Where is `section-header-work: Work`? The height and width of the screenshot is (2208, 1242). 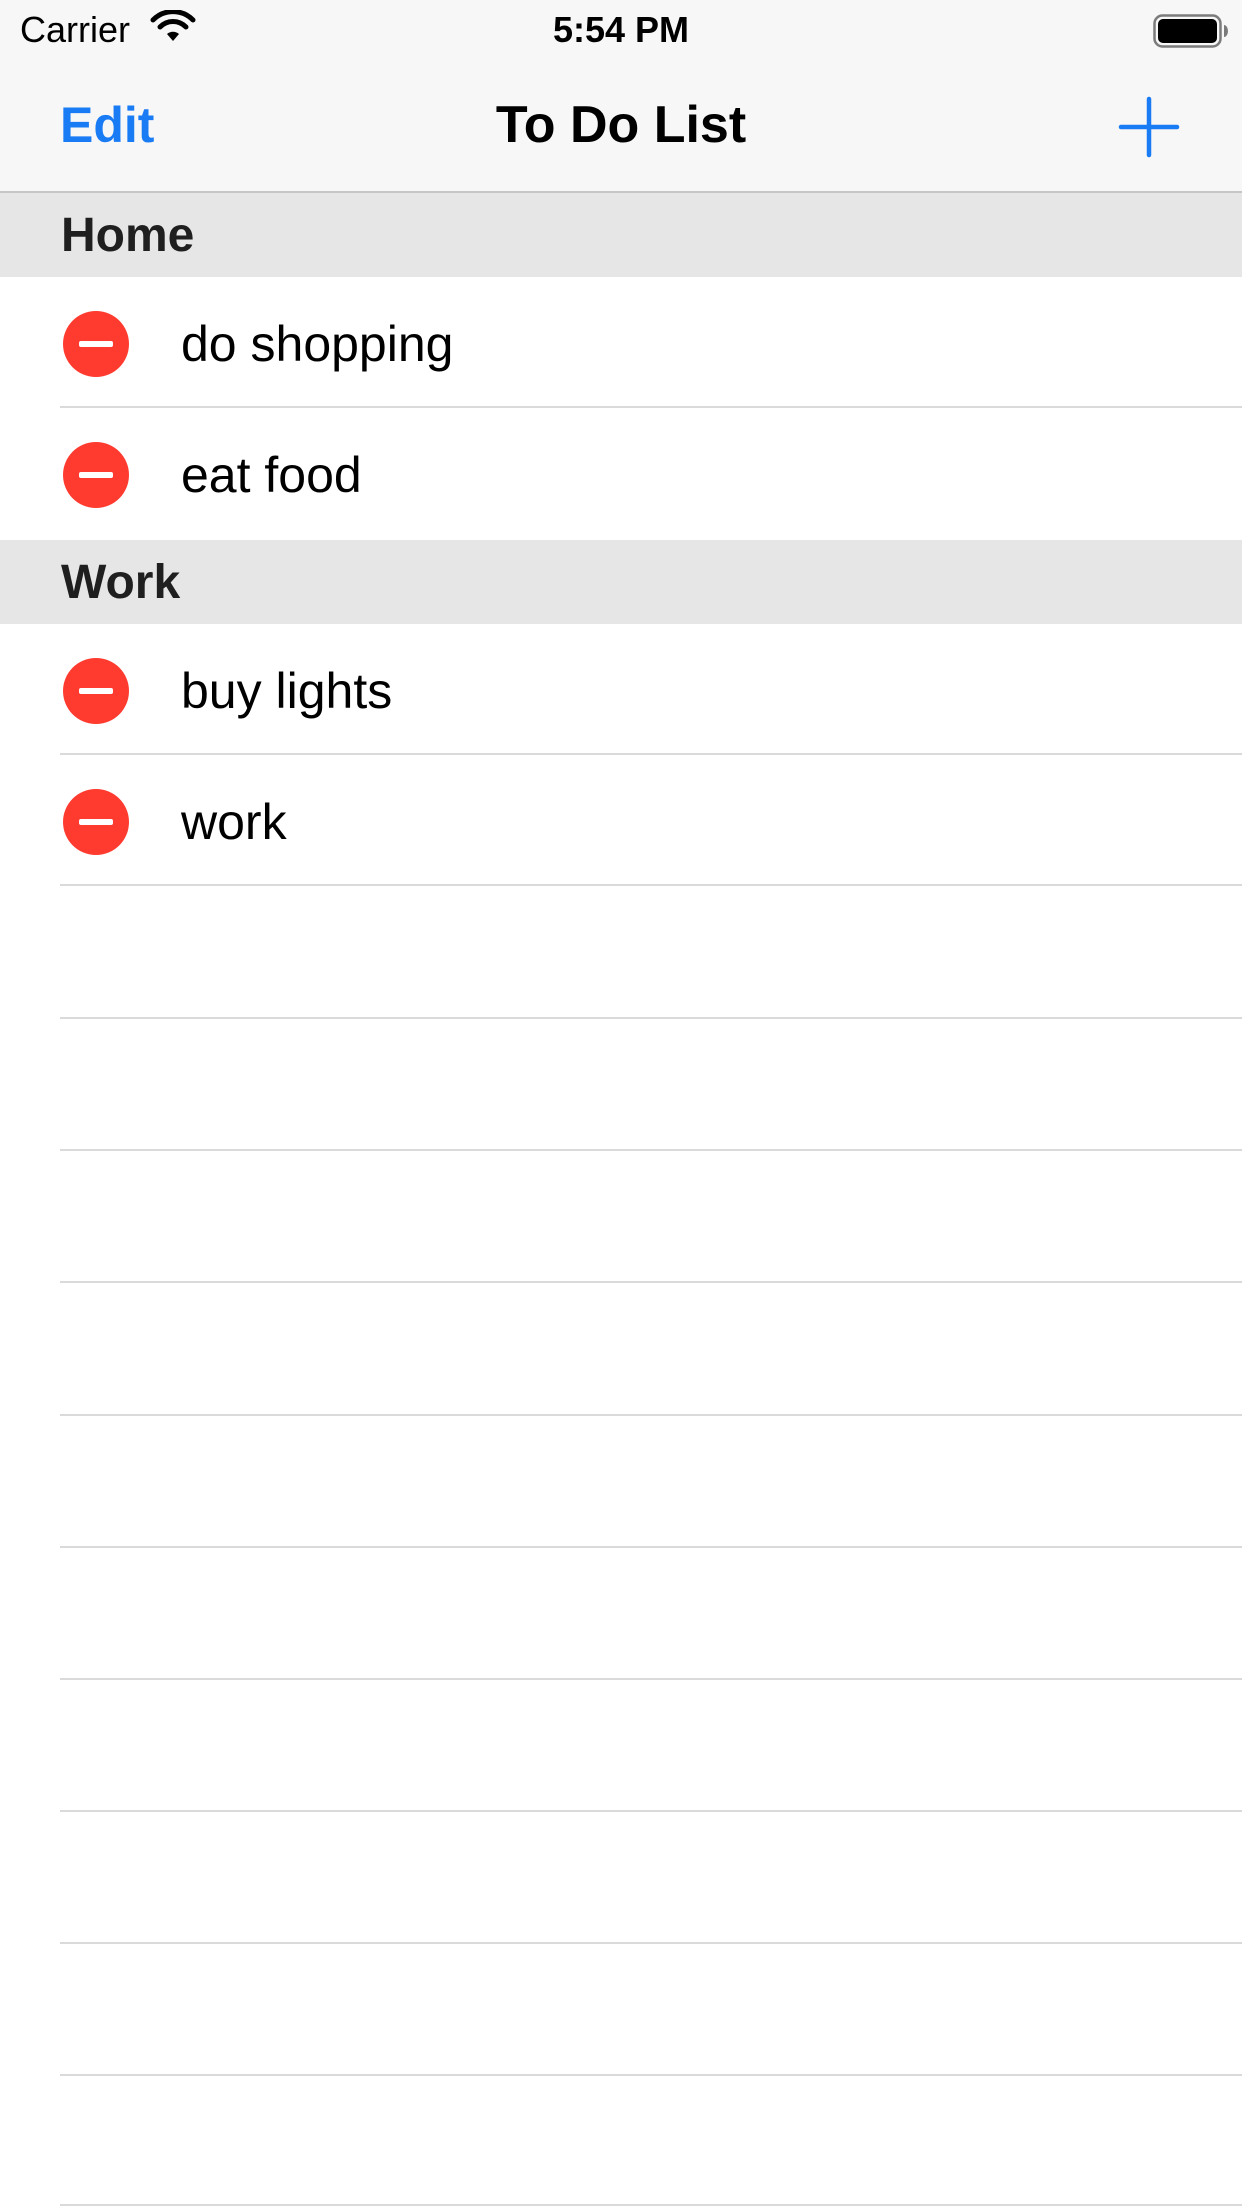 section-header-work: Work is located at coordinates (621, 582).